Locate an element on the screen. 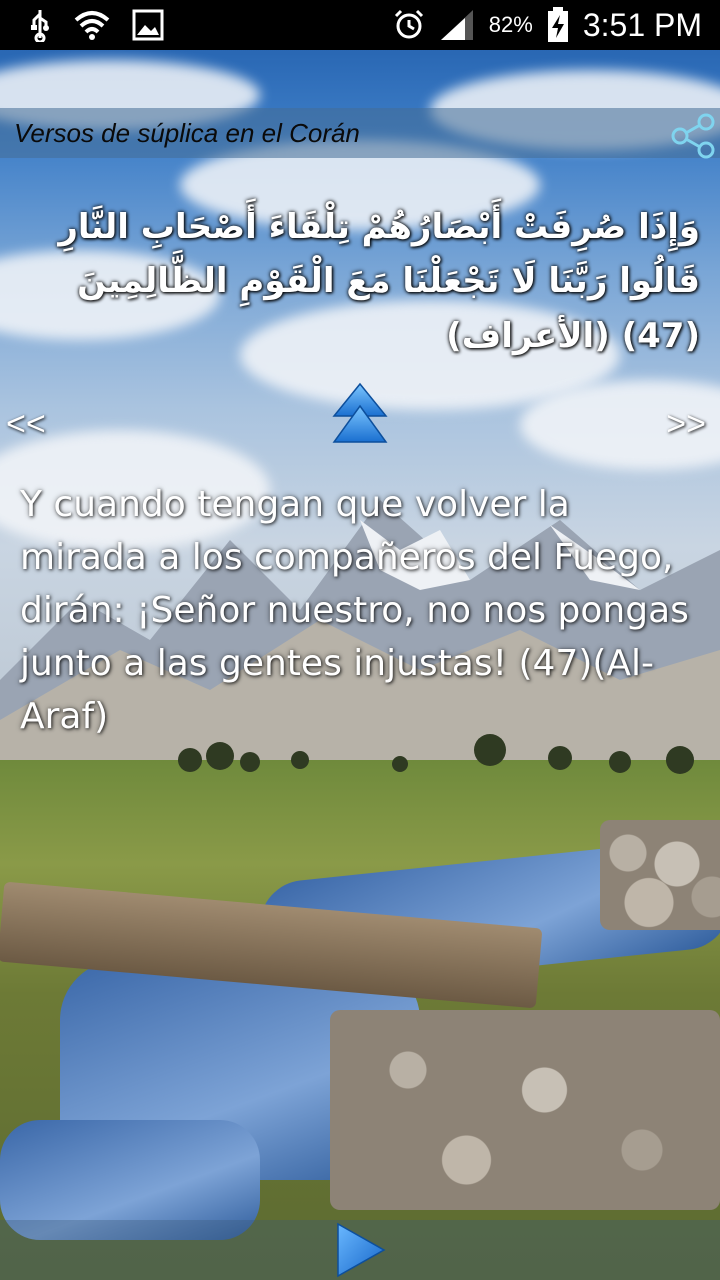  signal-icon is located at coordinates (456, 25).